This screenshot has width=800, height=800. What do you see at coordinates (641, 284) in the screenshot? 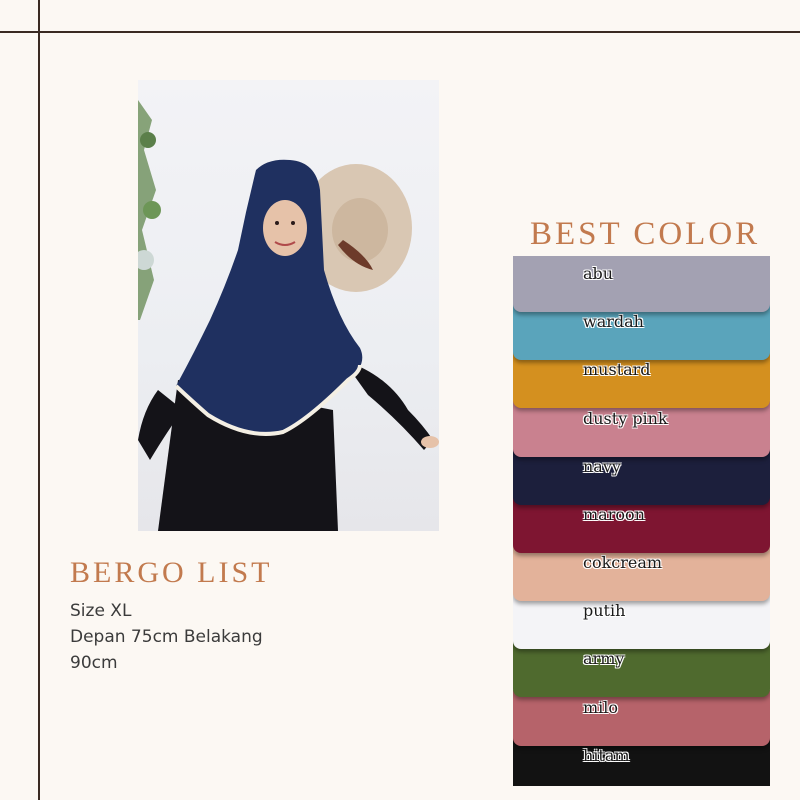
I see `color-swatch-abu: abu` at bounding box center [641, 284].